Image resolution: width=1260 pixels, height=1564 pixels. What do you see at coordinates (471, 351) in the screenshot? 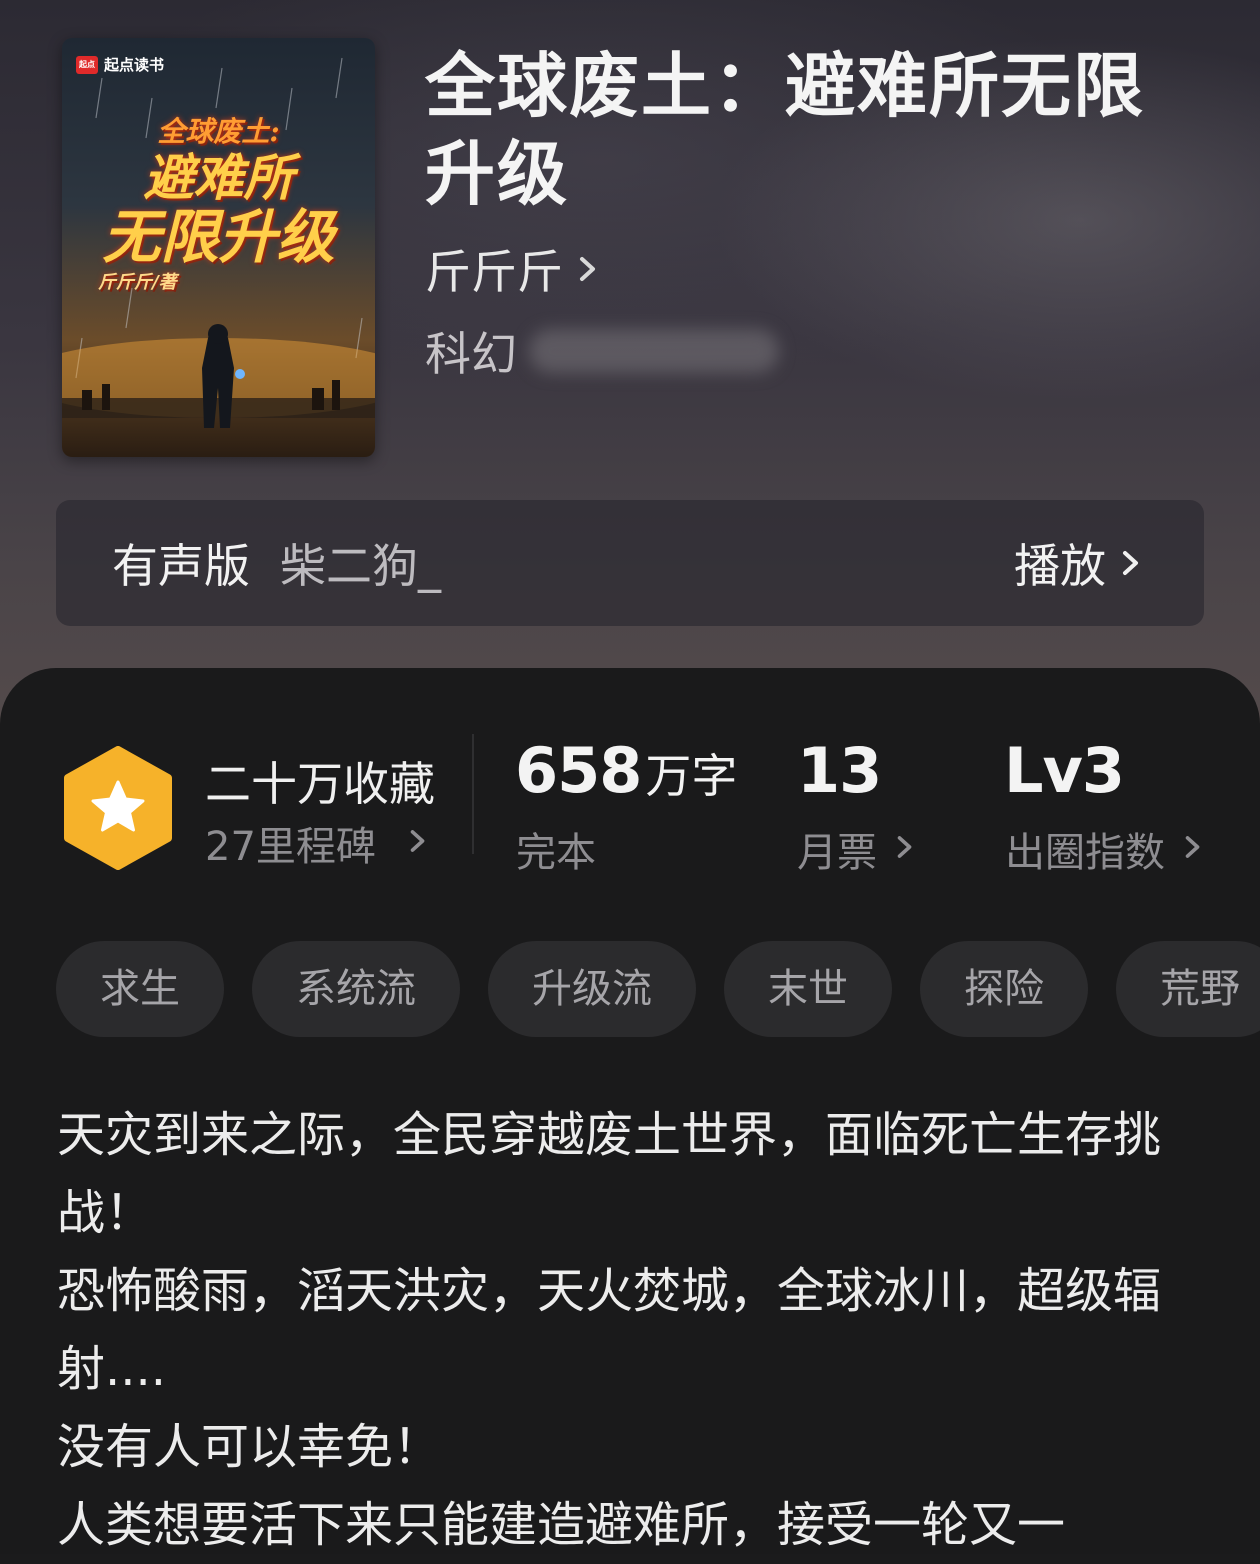
I see `category-label: 科幻` at bounding box center [471, 351].